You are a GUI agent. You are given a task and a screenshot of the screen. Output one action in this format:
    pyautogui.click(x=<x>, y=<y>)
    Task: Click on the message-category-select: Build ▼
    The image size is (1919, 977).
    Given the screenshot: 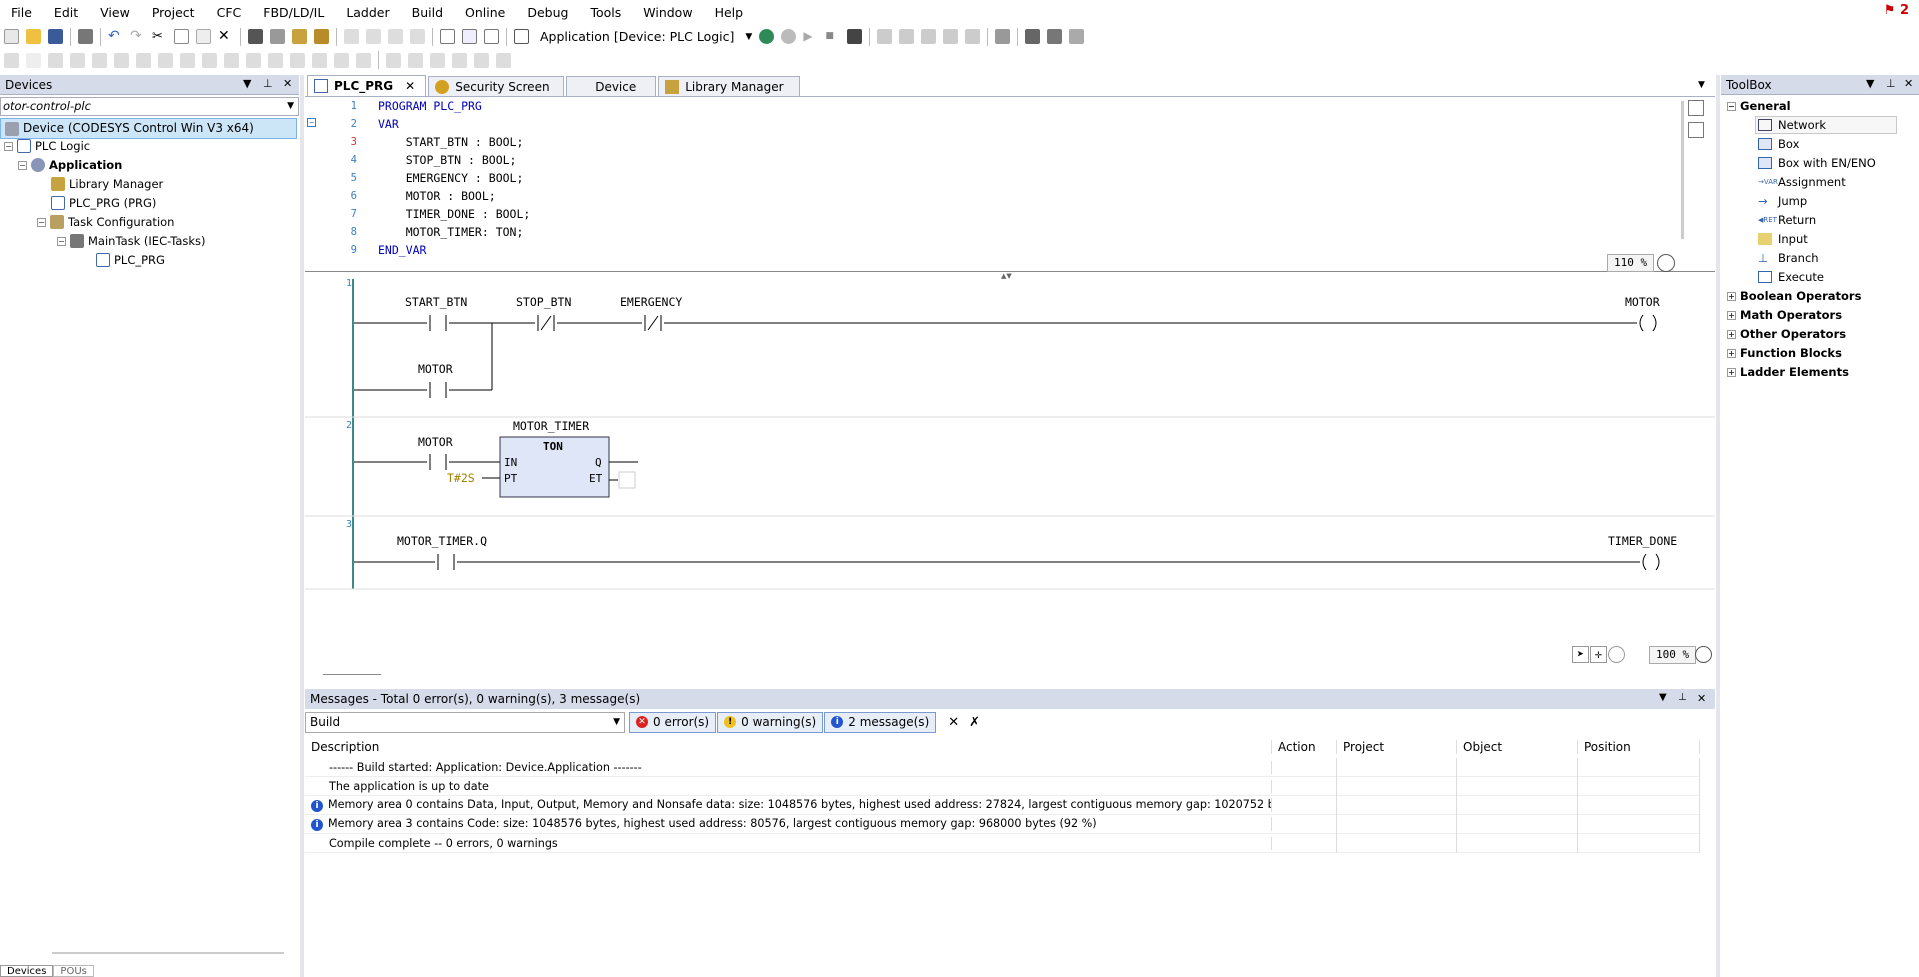 What is the action you would take?
    pyautogui.click(x=465, y=722)
    